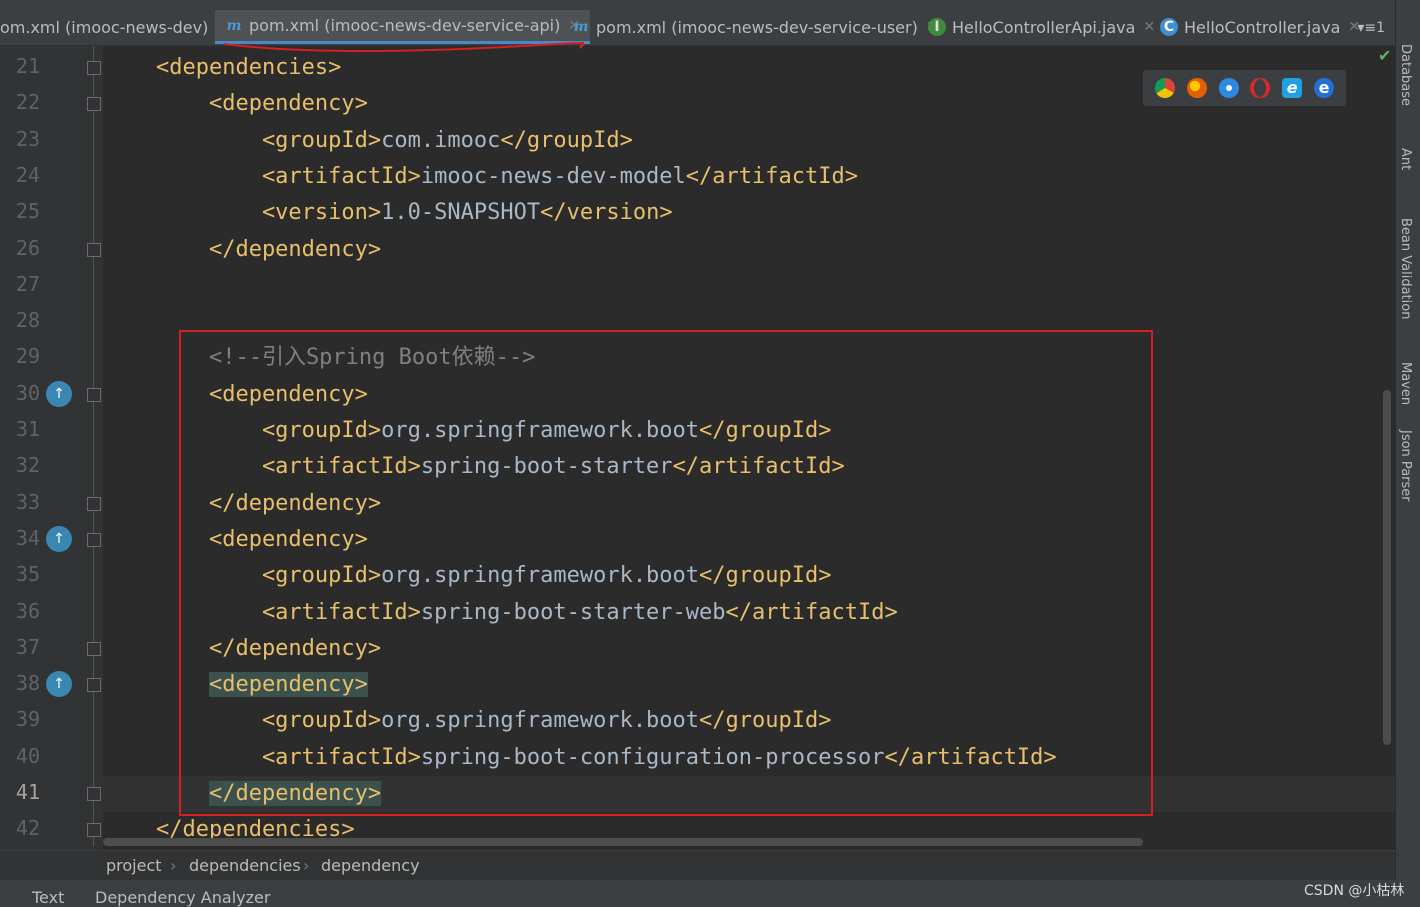  What do you see at coordinates (27, 646) in the screenshot?
I see `line-number: 37` at bounding box center [27, 646].